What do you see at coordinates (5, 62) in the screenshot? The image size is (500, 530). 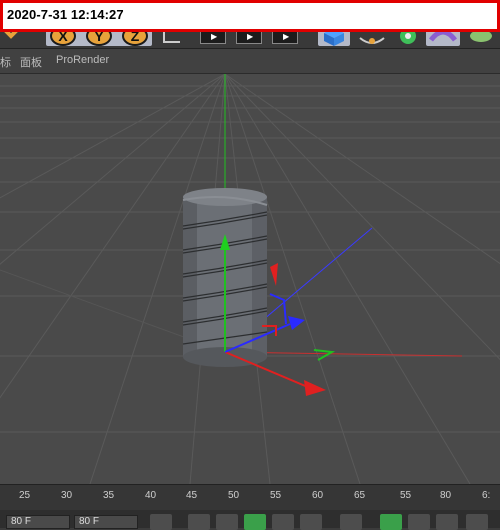 I see `menu-item-label: 标` at bounding box center [5, 62].